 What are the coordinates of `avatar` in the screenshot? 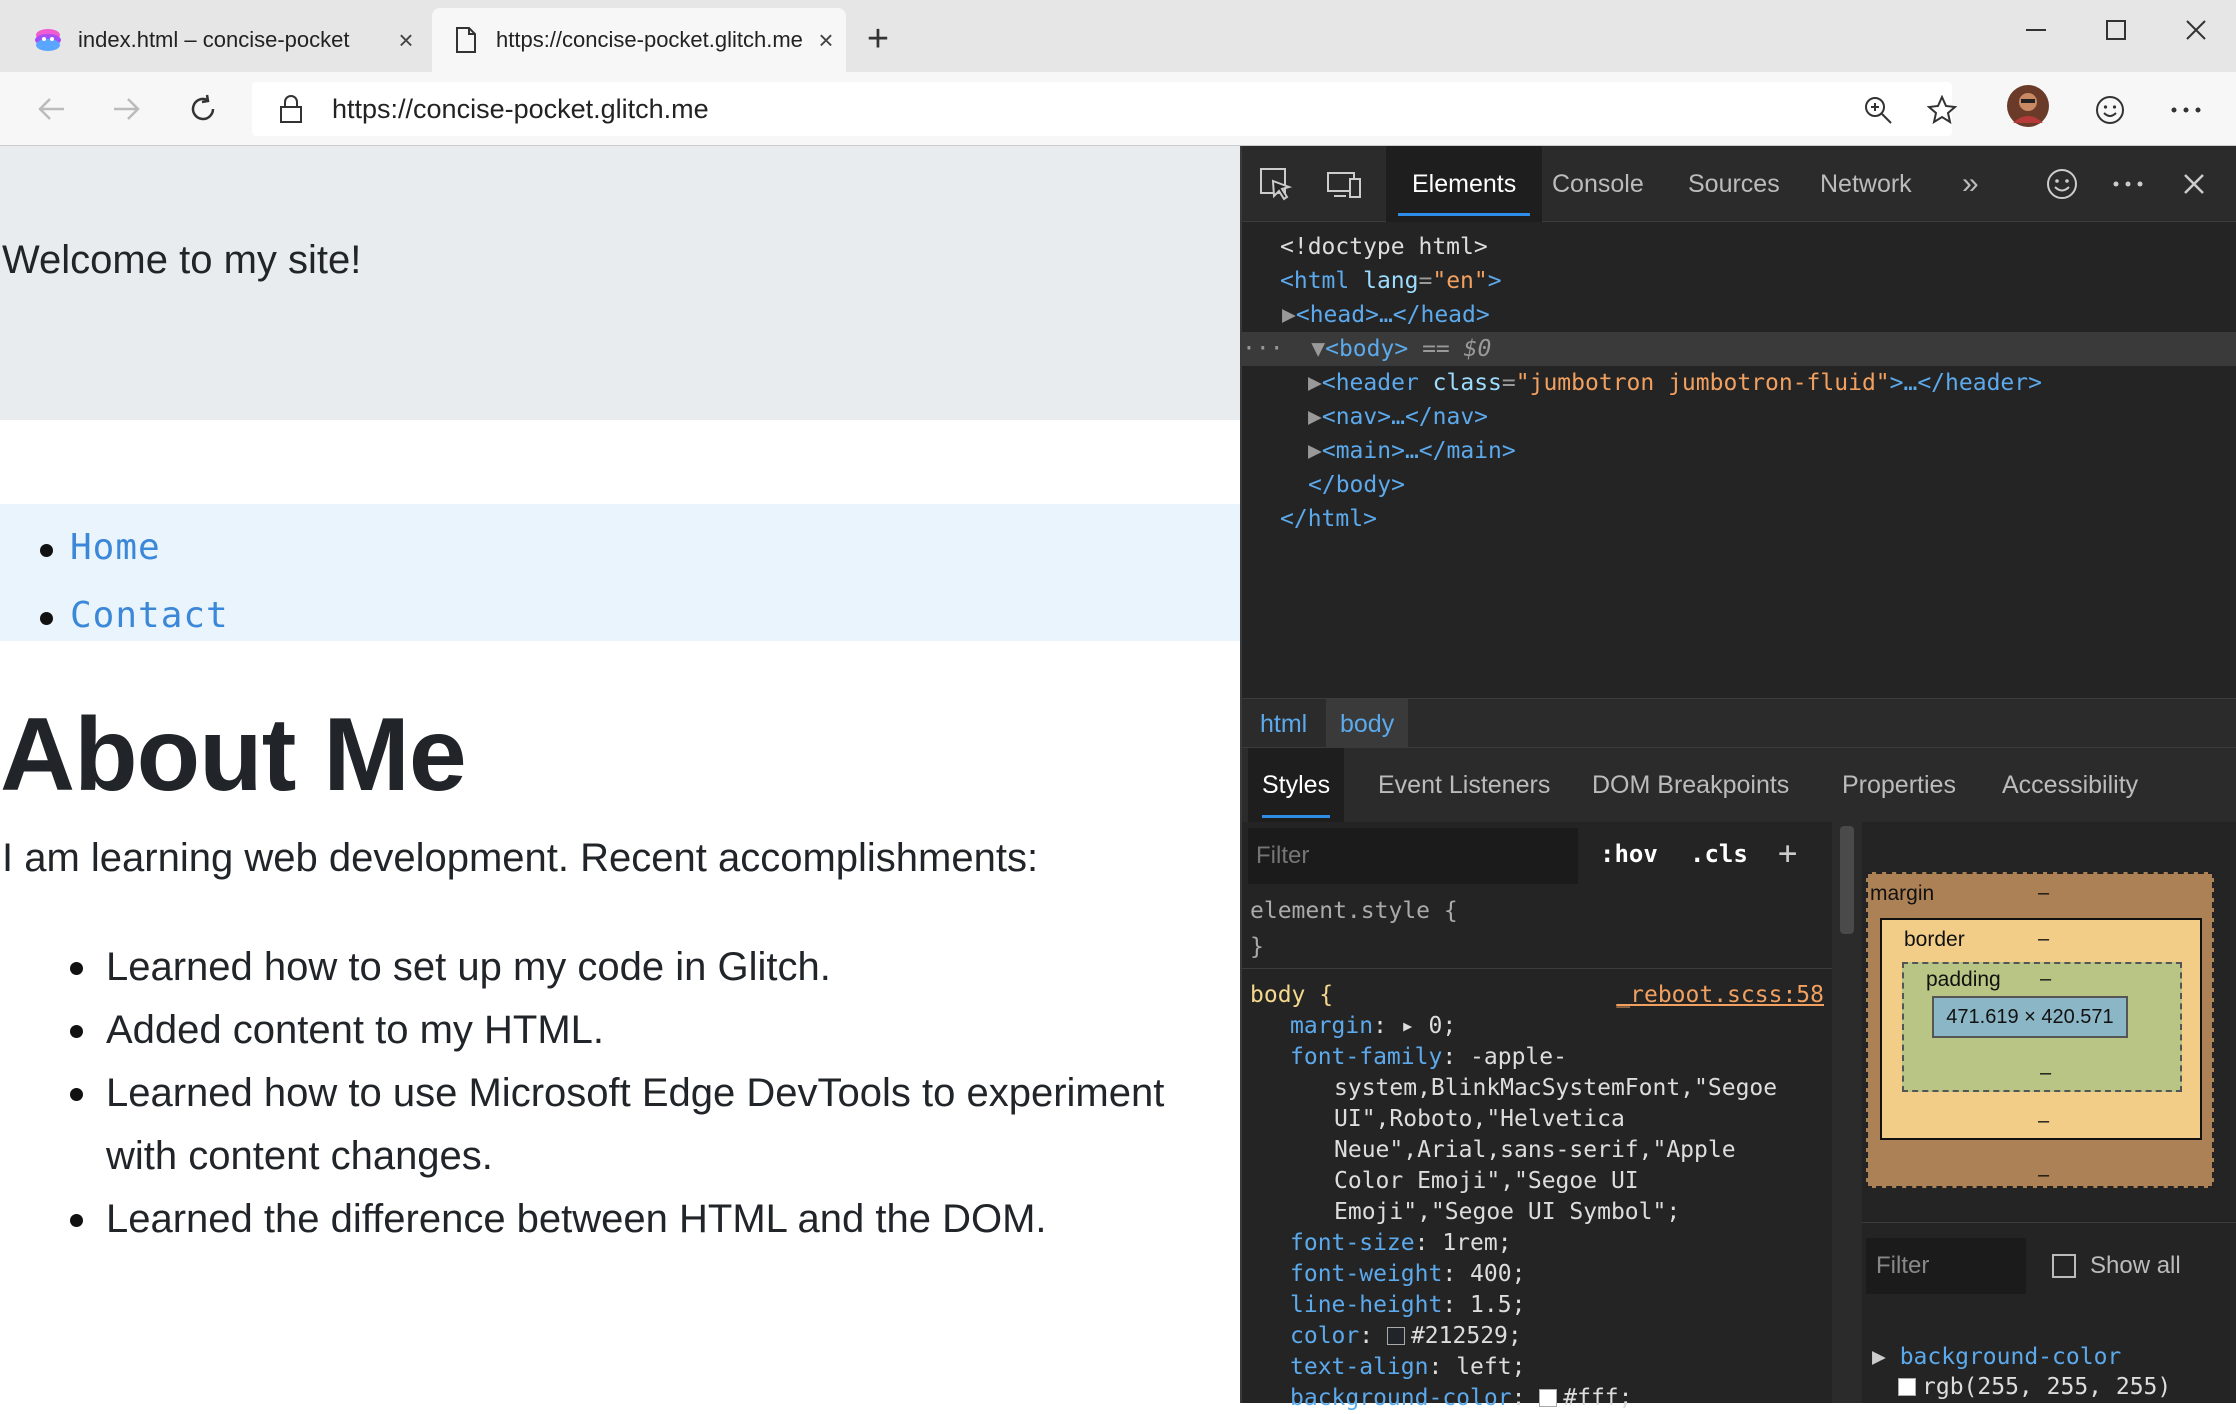 It's located at (2028, 106).